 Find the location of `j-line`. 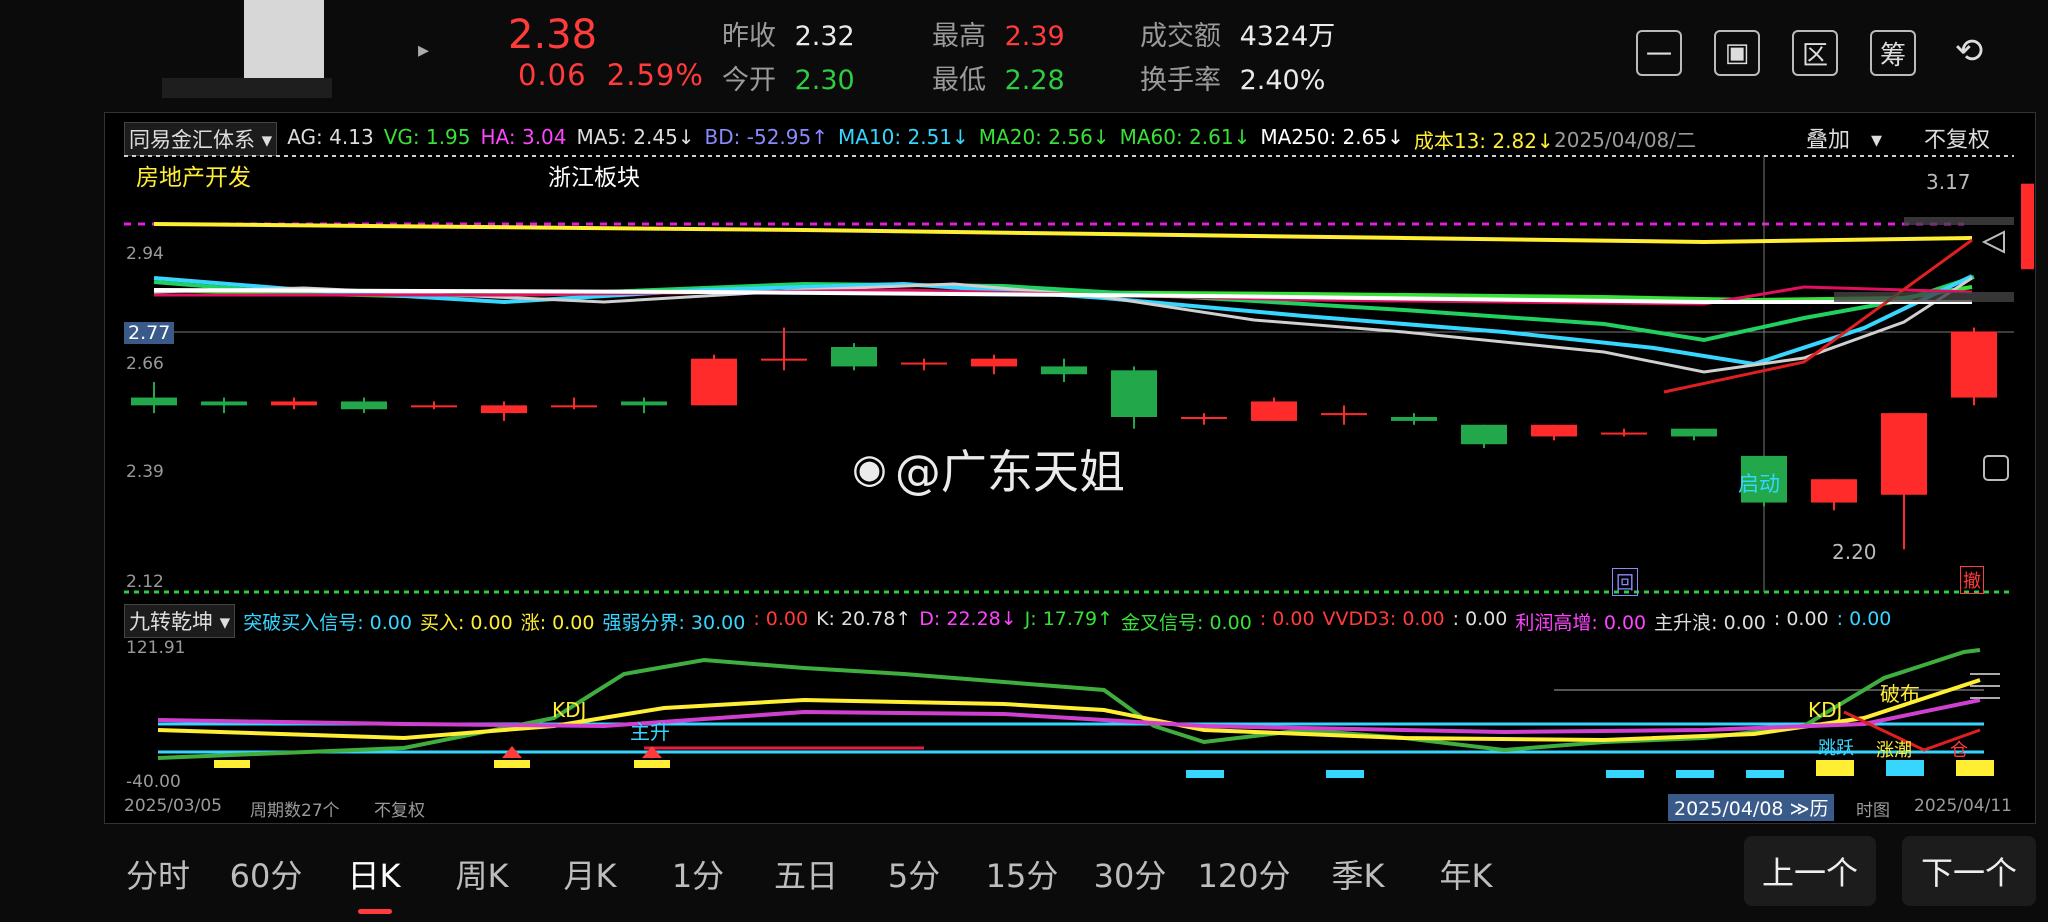

j-line is located at coordinates (1069, 704).